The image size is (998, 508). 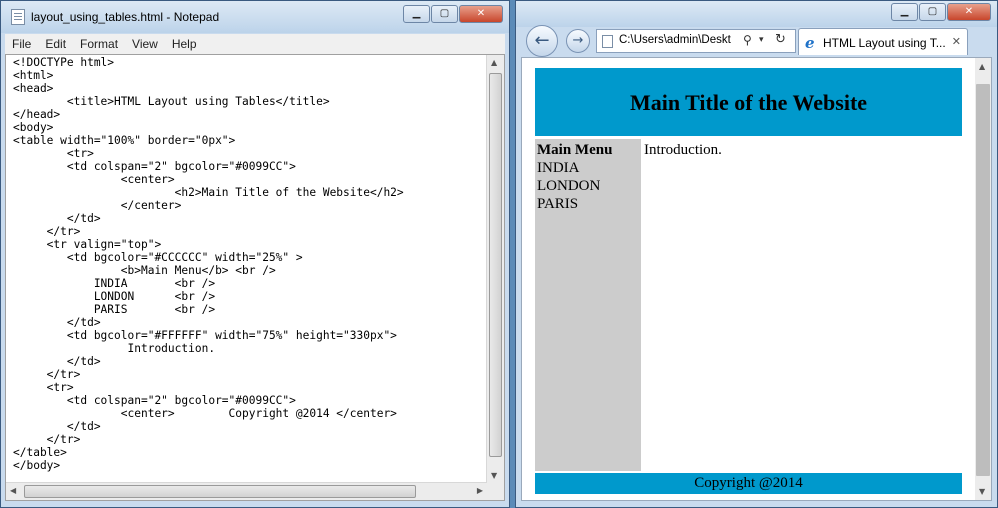 I want to click on address-bar: C:\Users\admin\Deskt ⚲ ▾ ↻, so click(x=696, y=41).